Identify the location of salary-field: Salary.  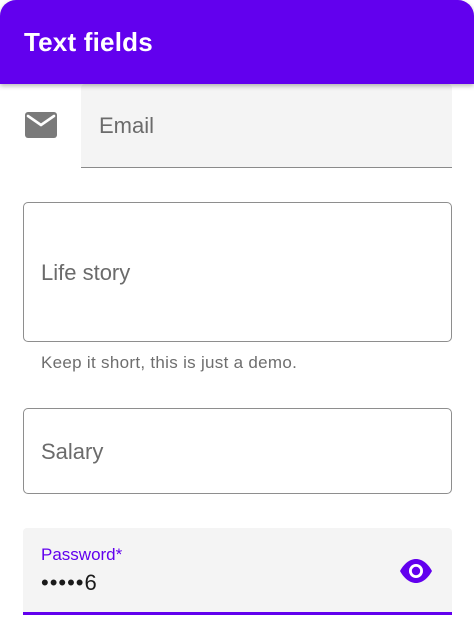
(237, 451).